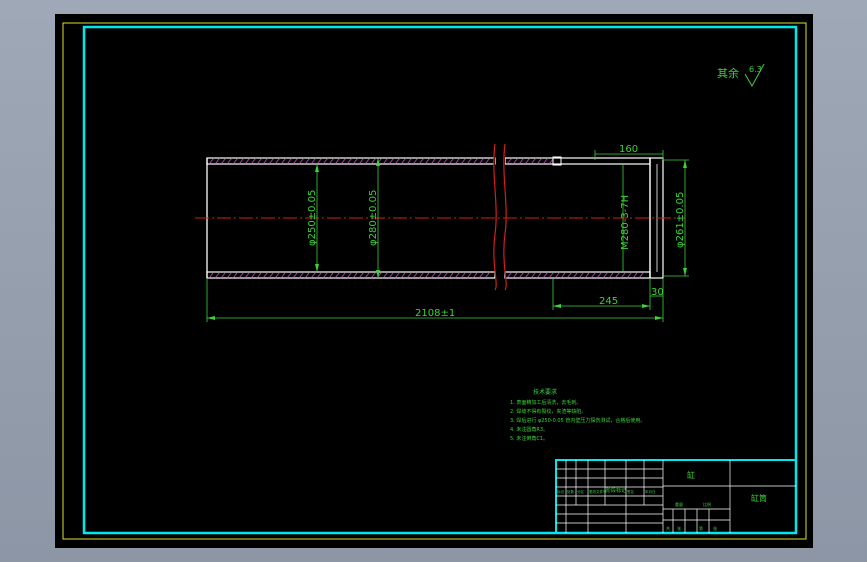 The width and height of the screenshot is (867, 562). Describe the element at coordinates (440, 217) in the screenshot. I see `tube-body` at that location.